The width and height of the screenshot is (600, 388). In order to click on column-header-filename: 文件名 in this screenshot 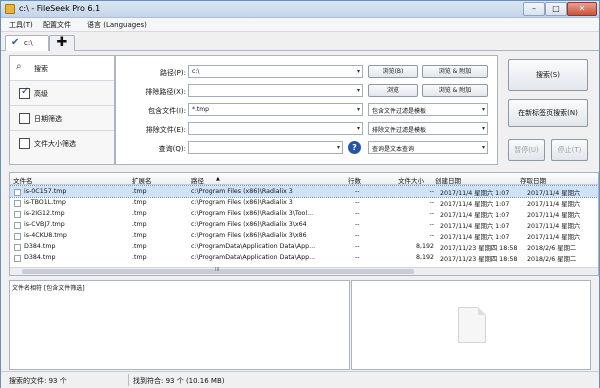, I will do `click(23, 180)`.